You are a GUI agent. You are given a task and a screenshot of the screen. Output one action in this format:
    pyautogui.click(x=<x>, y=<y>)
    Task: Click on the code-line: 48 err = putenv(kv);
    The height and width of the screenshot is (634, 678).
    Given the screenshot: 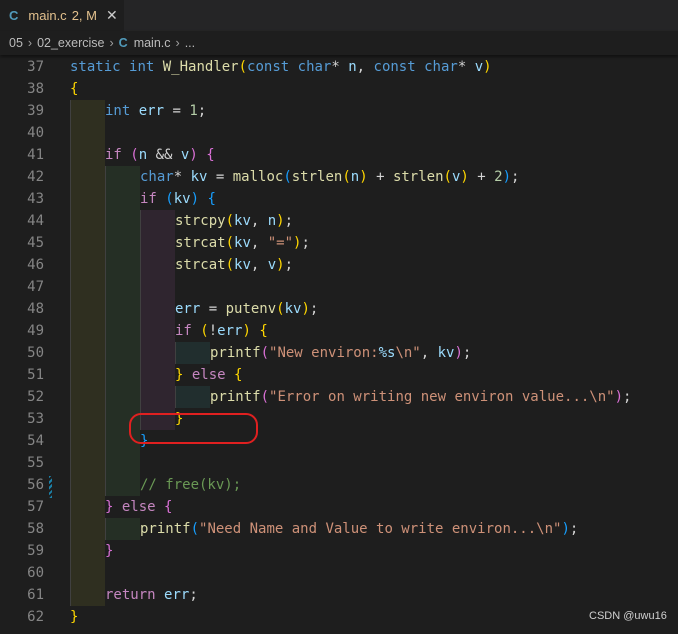 What is the action you would take?
    pyautogui.click(x=339, y=309)
    